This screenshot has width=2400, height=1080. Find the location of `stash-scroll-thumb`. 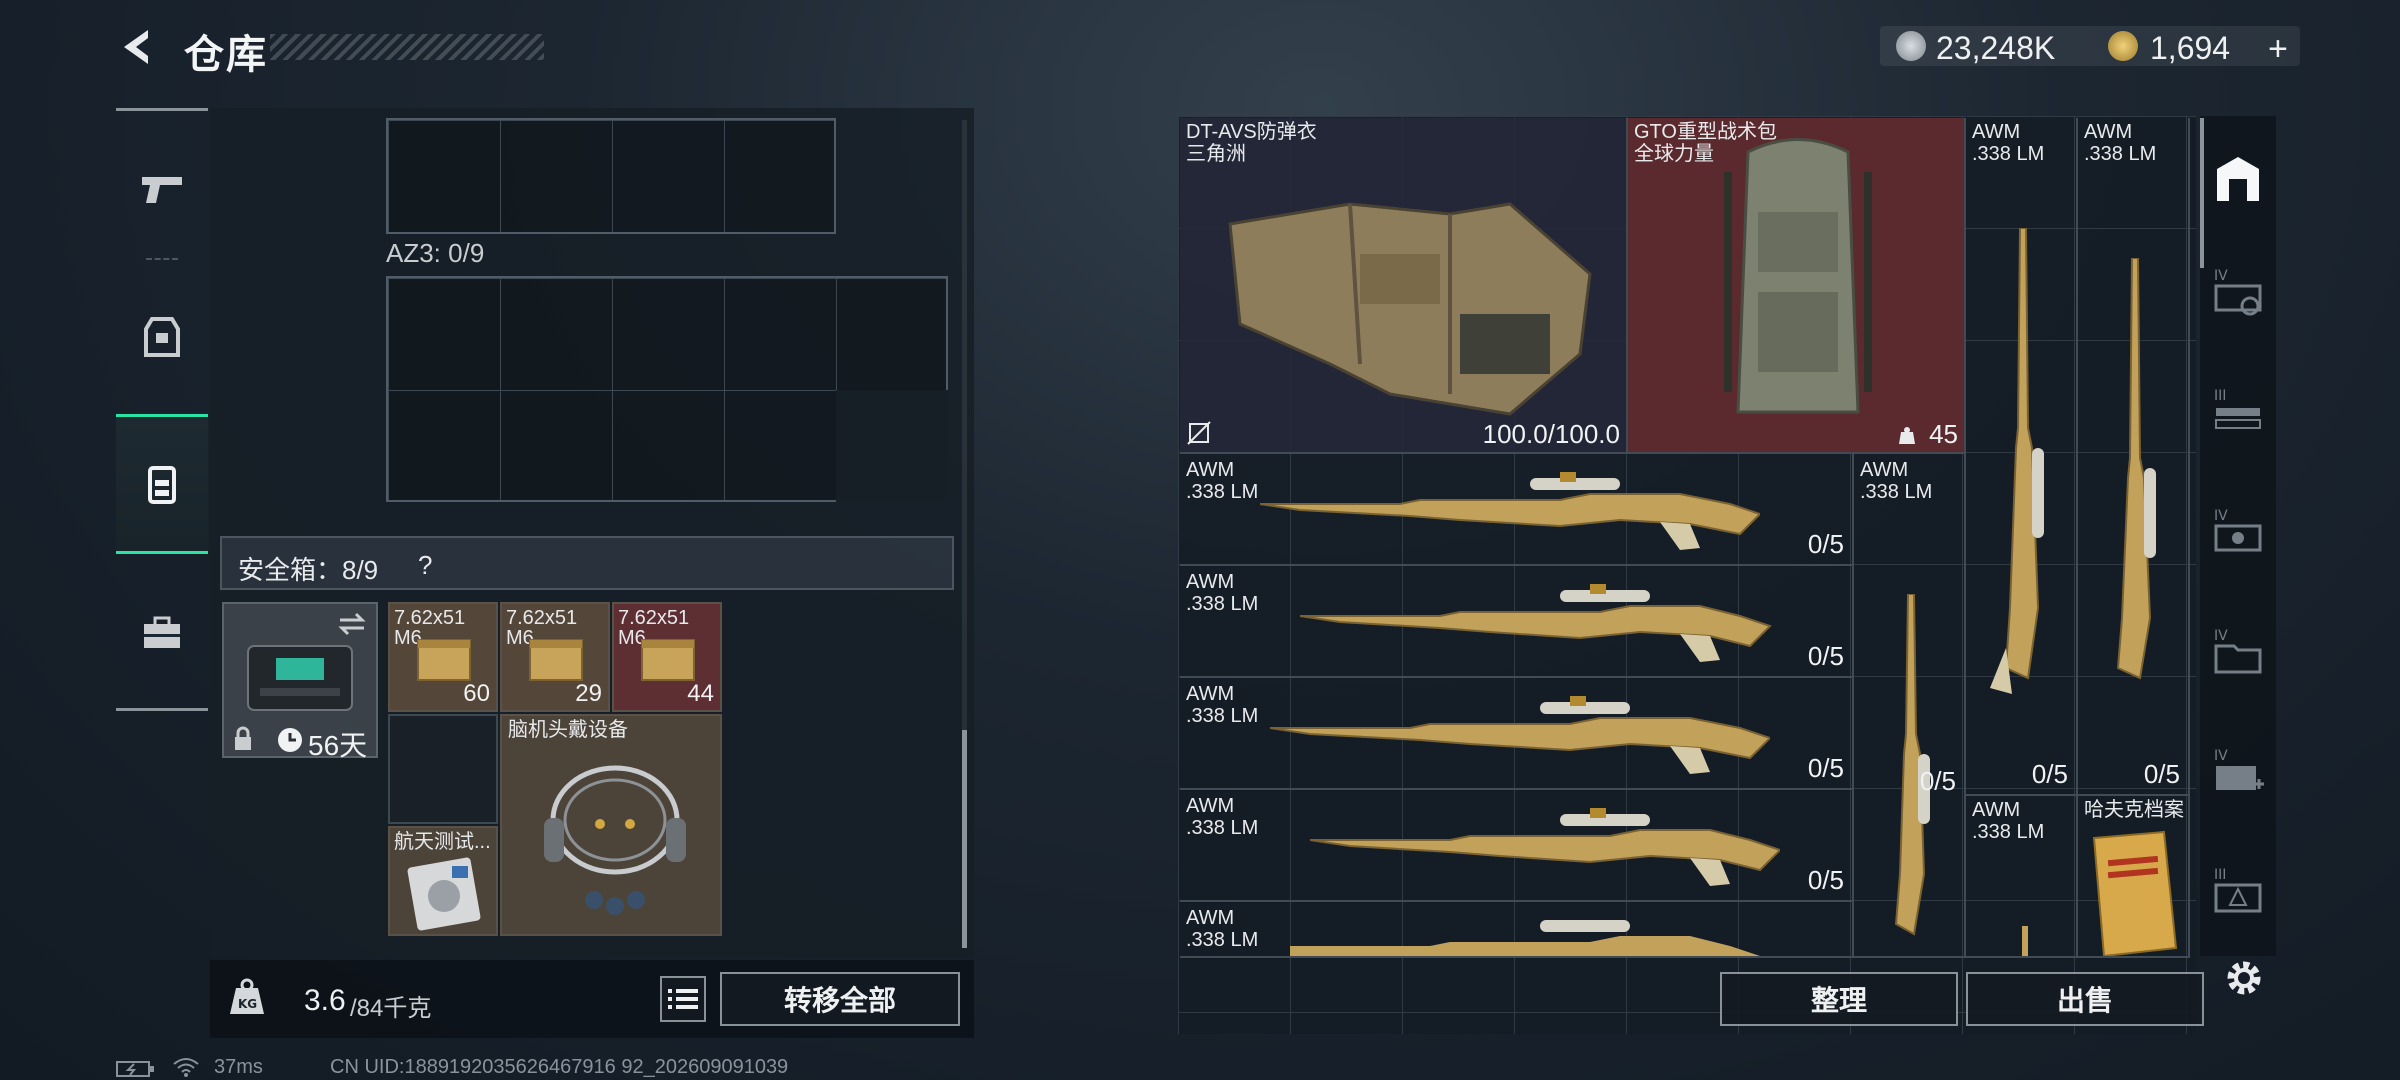

stash-scroll-thumb is located at coordinates (2202, 193).